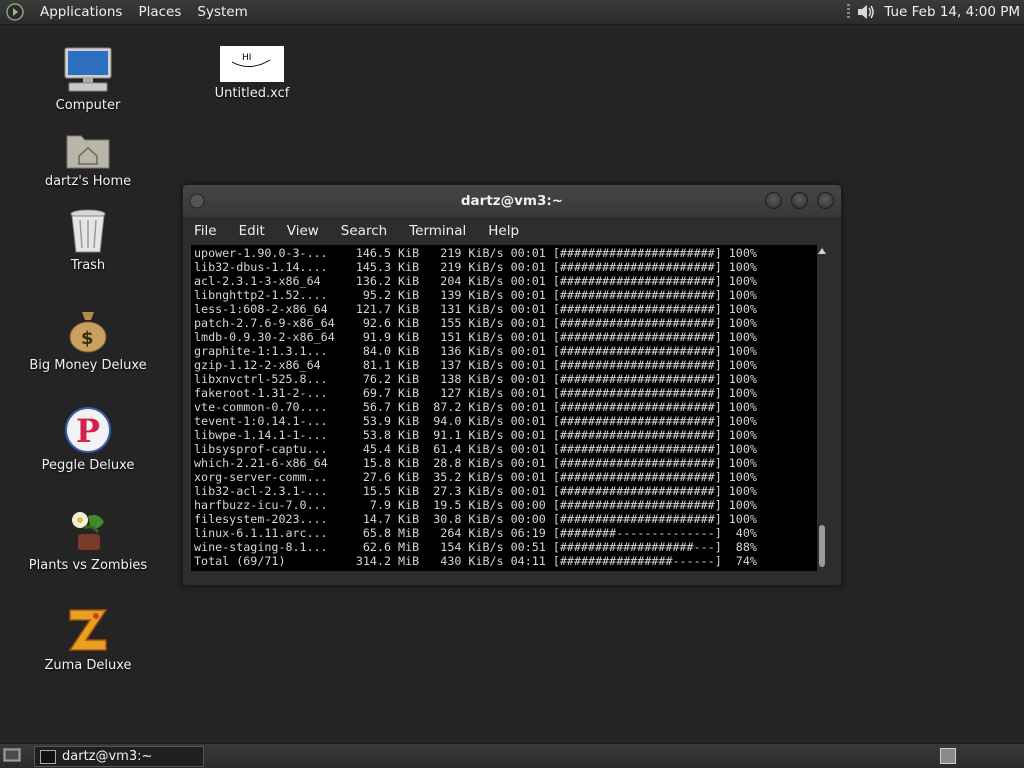  Describe the element at coordinates (88, 69) in the screenshot. I see `computer-icon` at that location.